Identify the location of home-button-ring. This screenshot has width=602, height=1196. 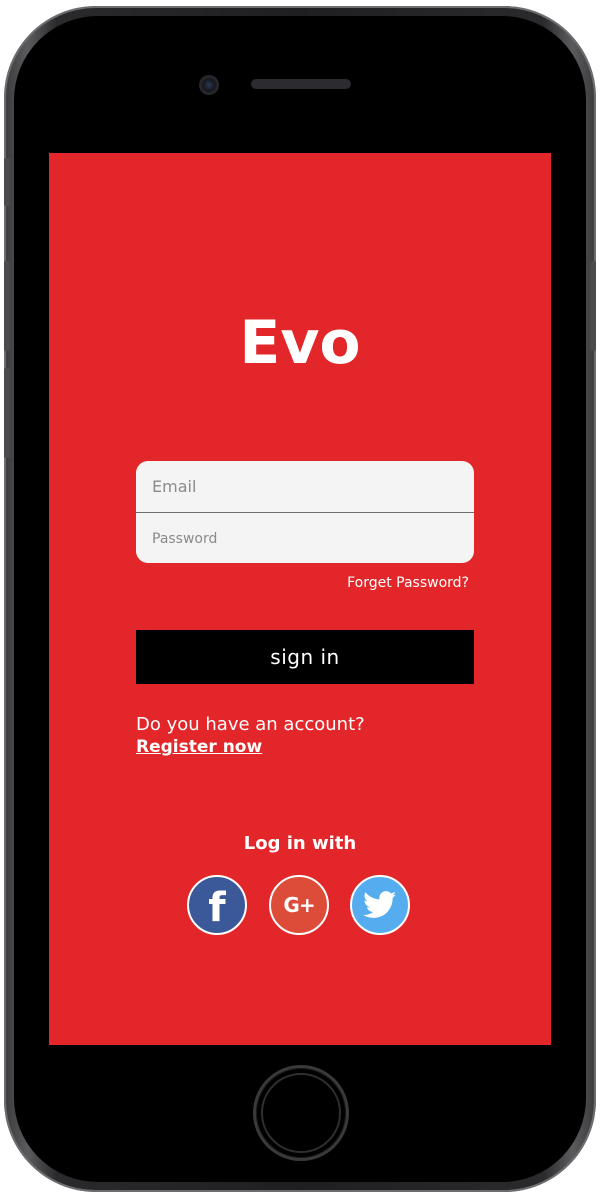
(301, 1113).